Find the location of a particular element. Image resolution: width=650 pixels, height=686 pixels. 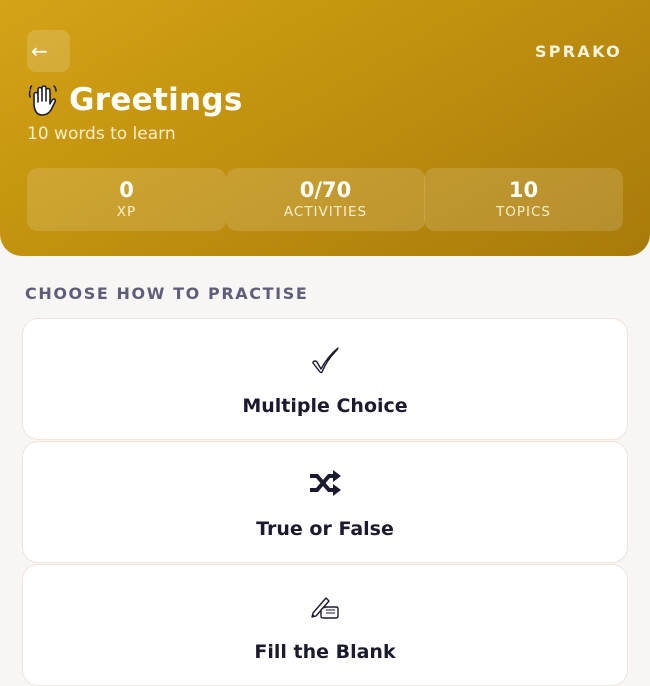

page-subtitle: 10 words to learn is located at coordinates (101, 134).